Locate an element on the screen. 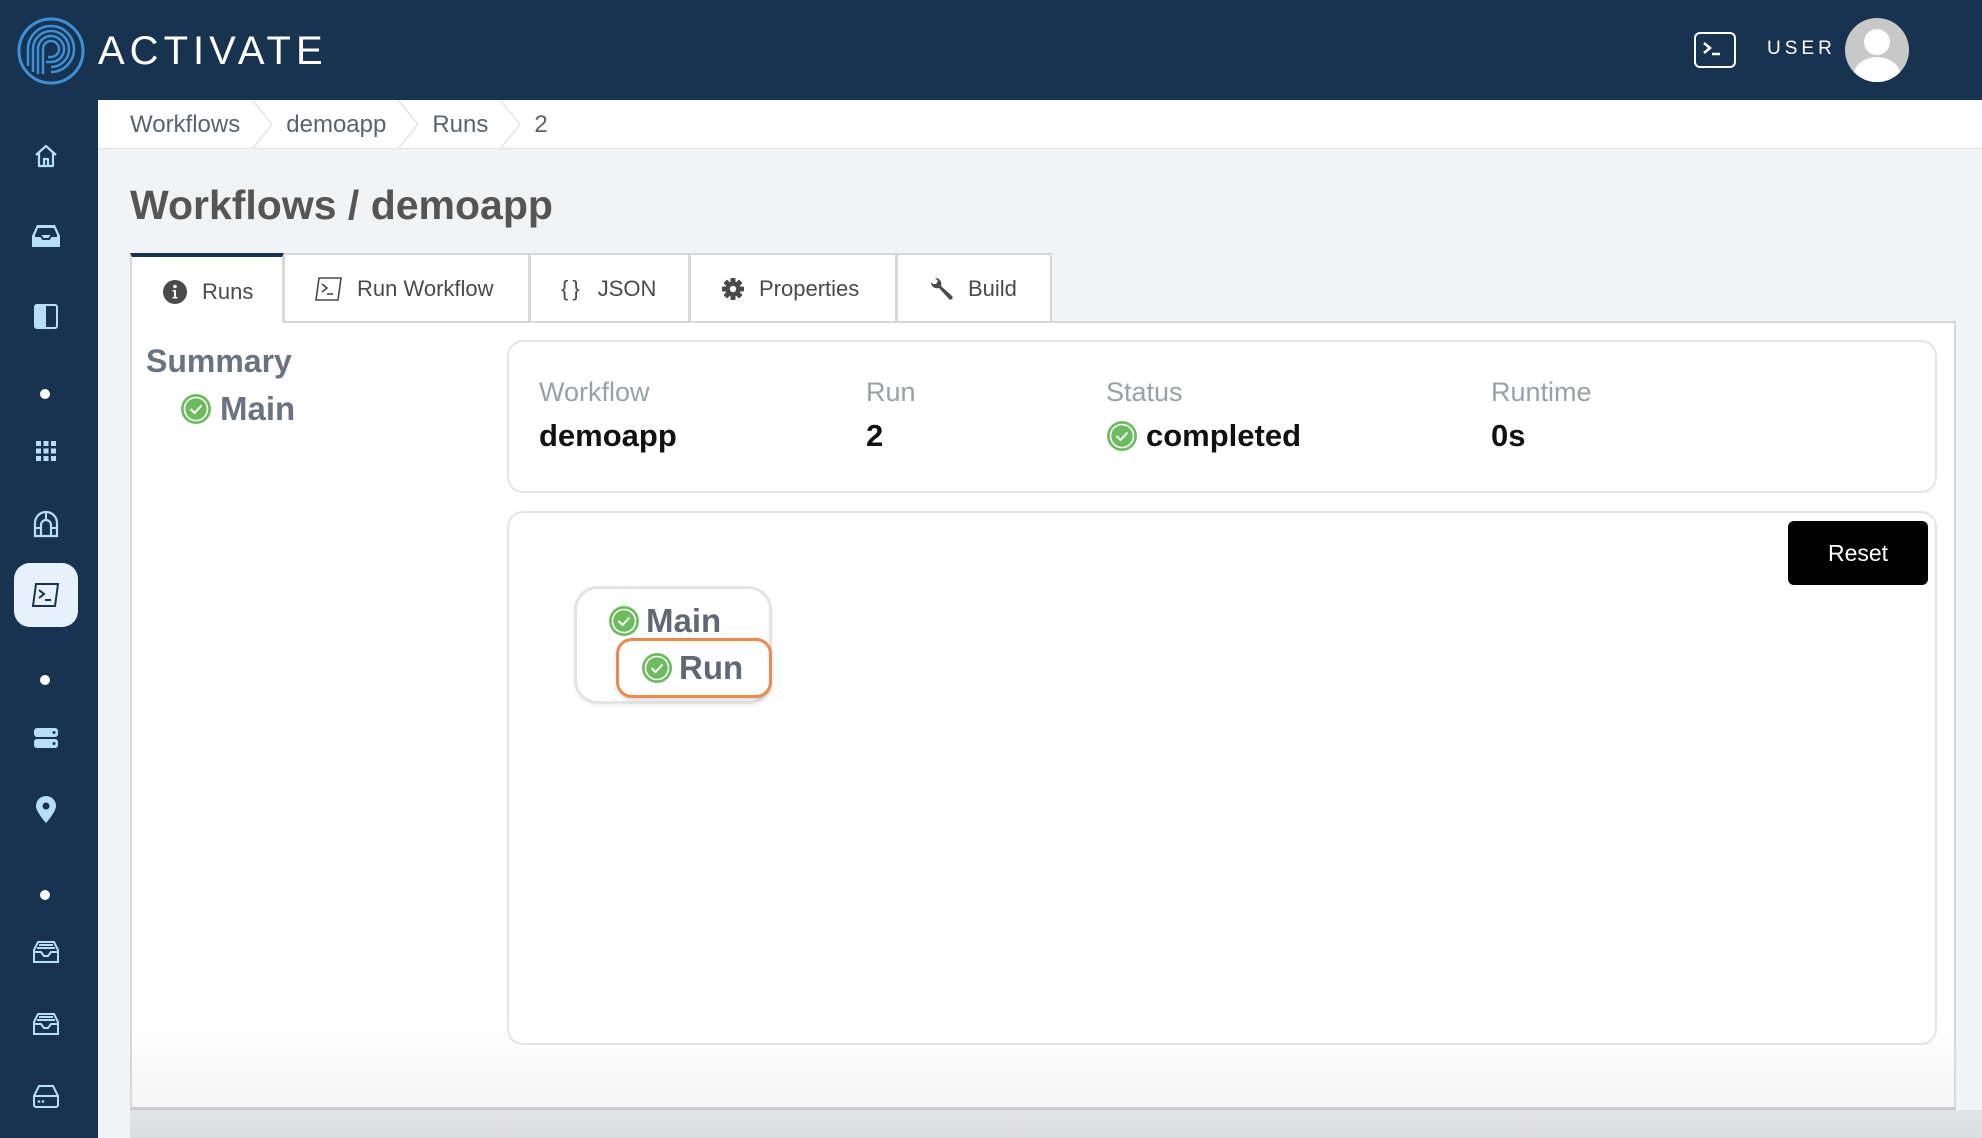  workflow-value: demoapp is located at coordinates (608, 435).